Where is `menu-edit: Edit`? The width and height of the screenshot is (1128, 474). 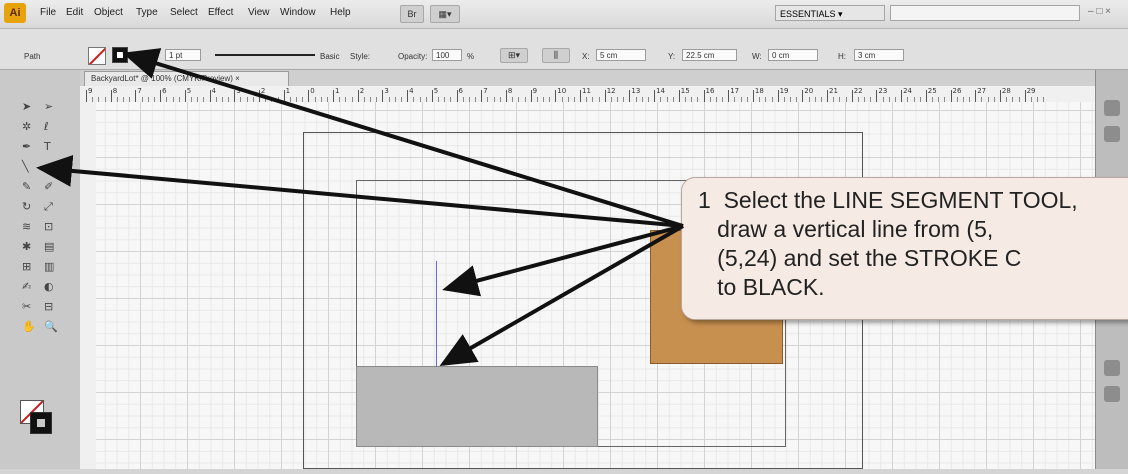 menu-edit: Edit is located at coordinates (74, 12).